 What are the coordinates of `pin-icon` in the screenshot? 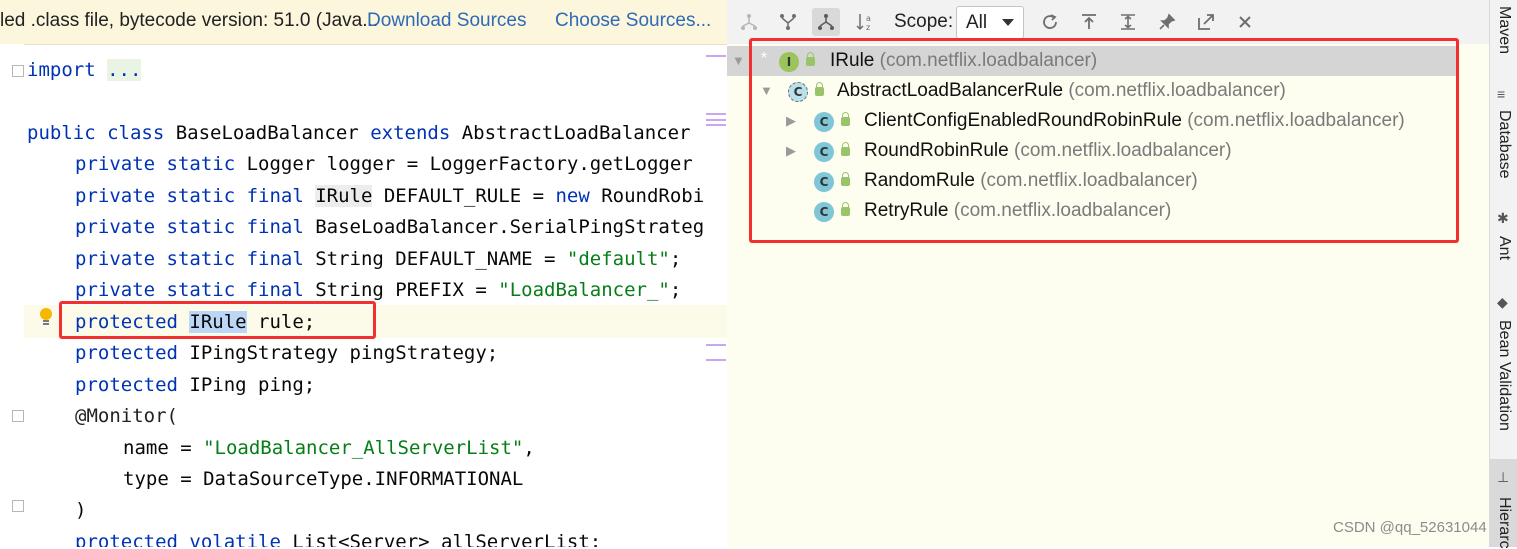 It's located at (1167, 22).